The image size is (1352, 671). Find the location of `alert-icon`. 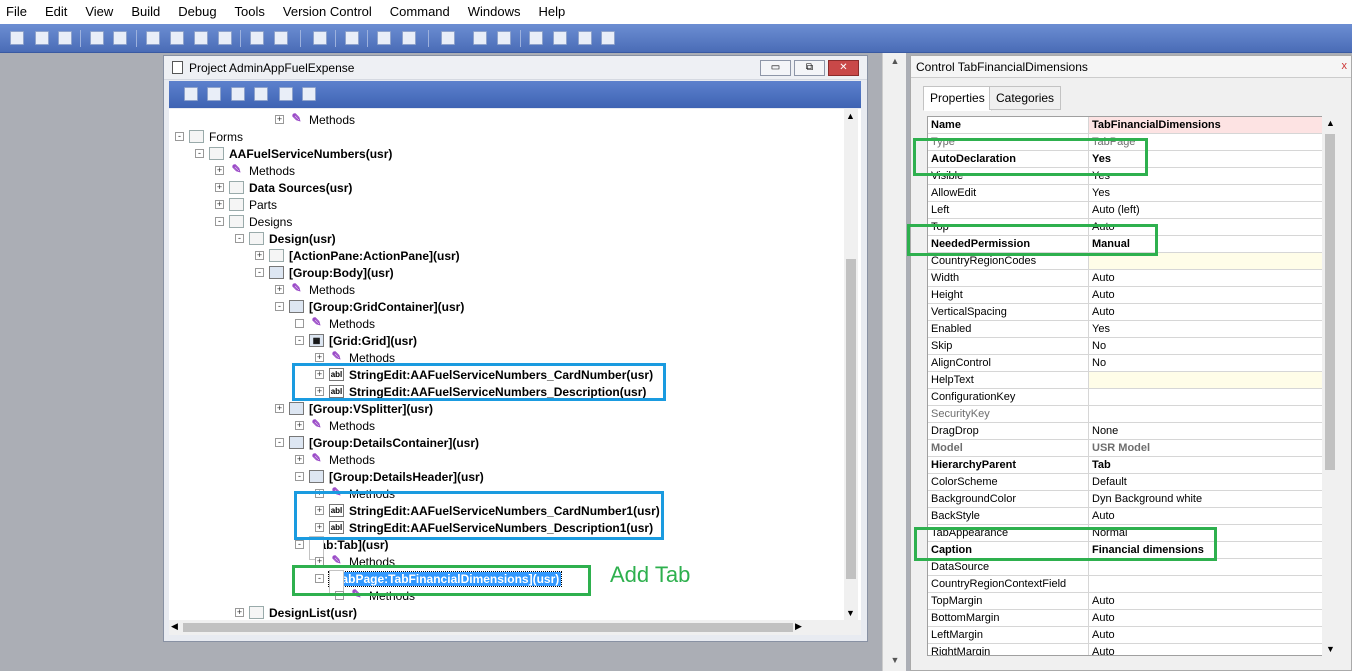

alert-icon is located at coordinates (448, 38).